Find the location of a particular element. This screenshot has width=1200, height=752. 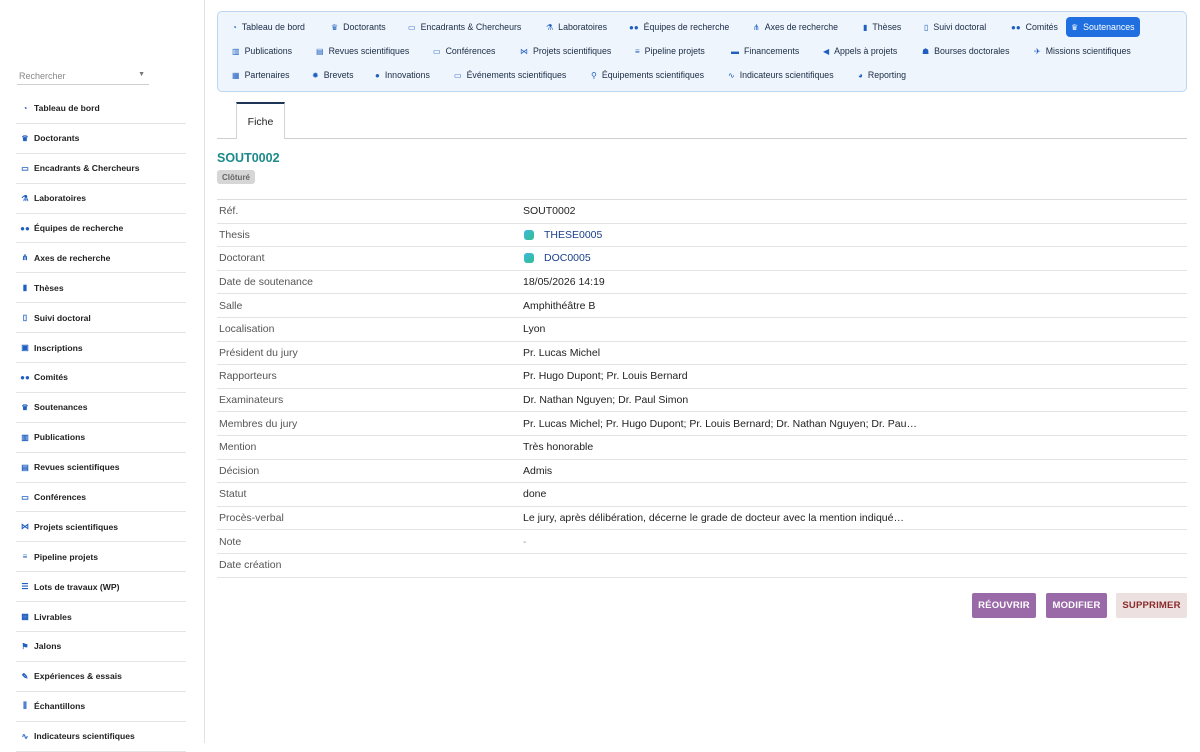

field-value-text: - is located at coordinates (525, 541).